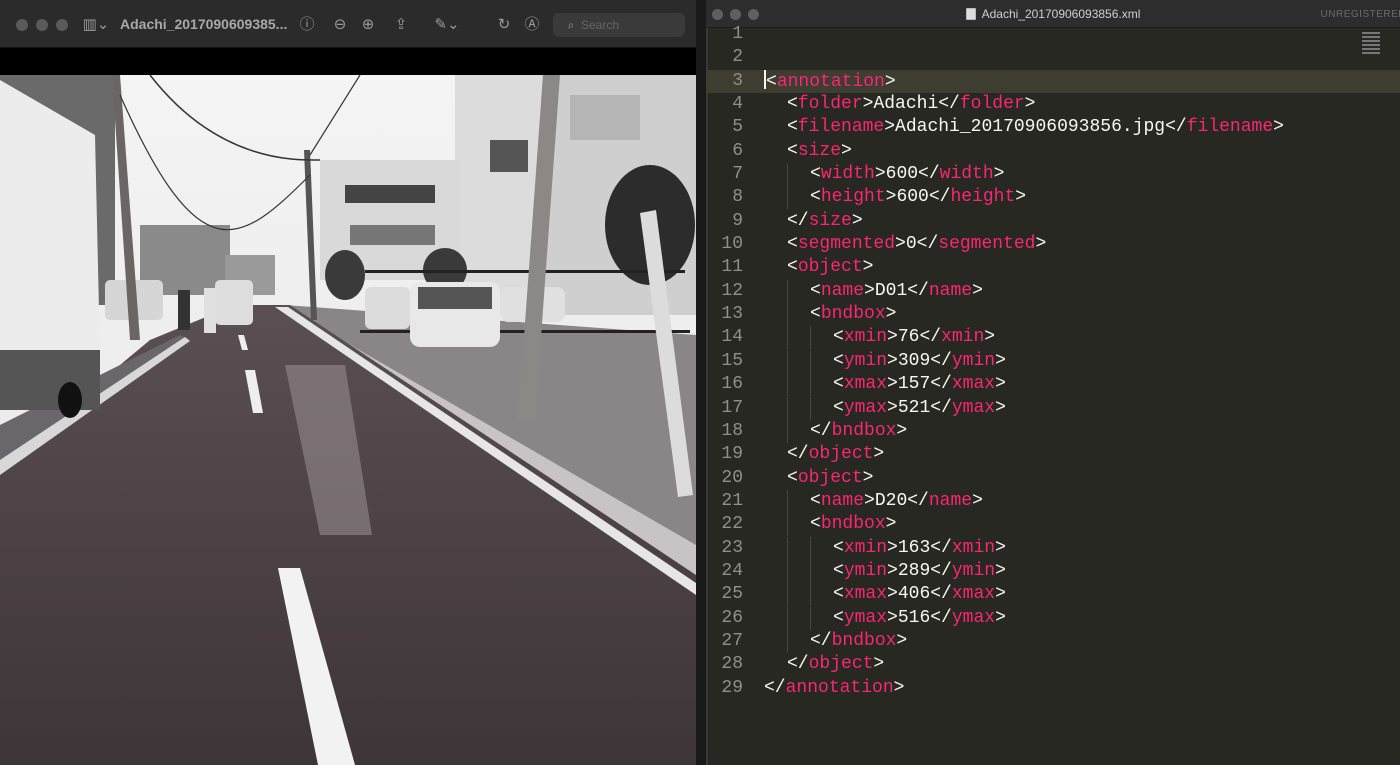 This screenshot has width=1400, height=765. Describe the element at coordinates (1053, 57) in the screenshot. I see `code-line: 2` at that location.